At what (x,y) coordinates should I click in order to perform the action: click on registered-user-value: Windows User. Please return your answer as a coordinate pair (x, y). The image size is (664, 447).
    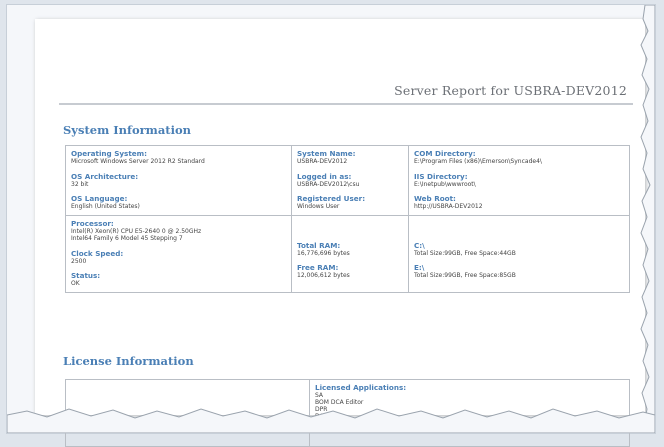
    Looking at the image, I should click on (318, 206).